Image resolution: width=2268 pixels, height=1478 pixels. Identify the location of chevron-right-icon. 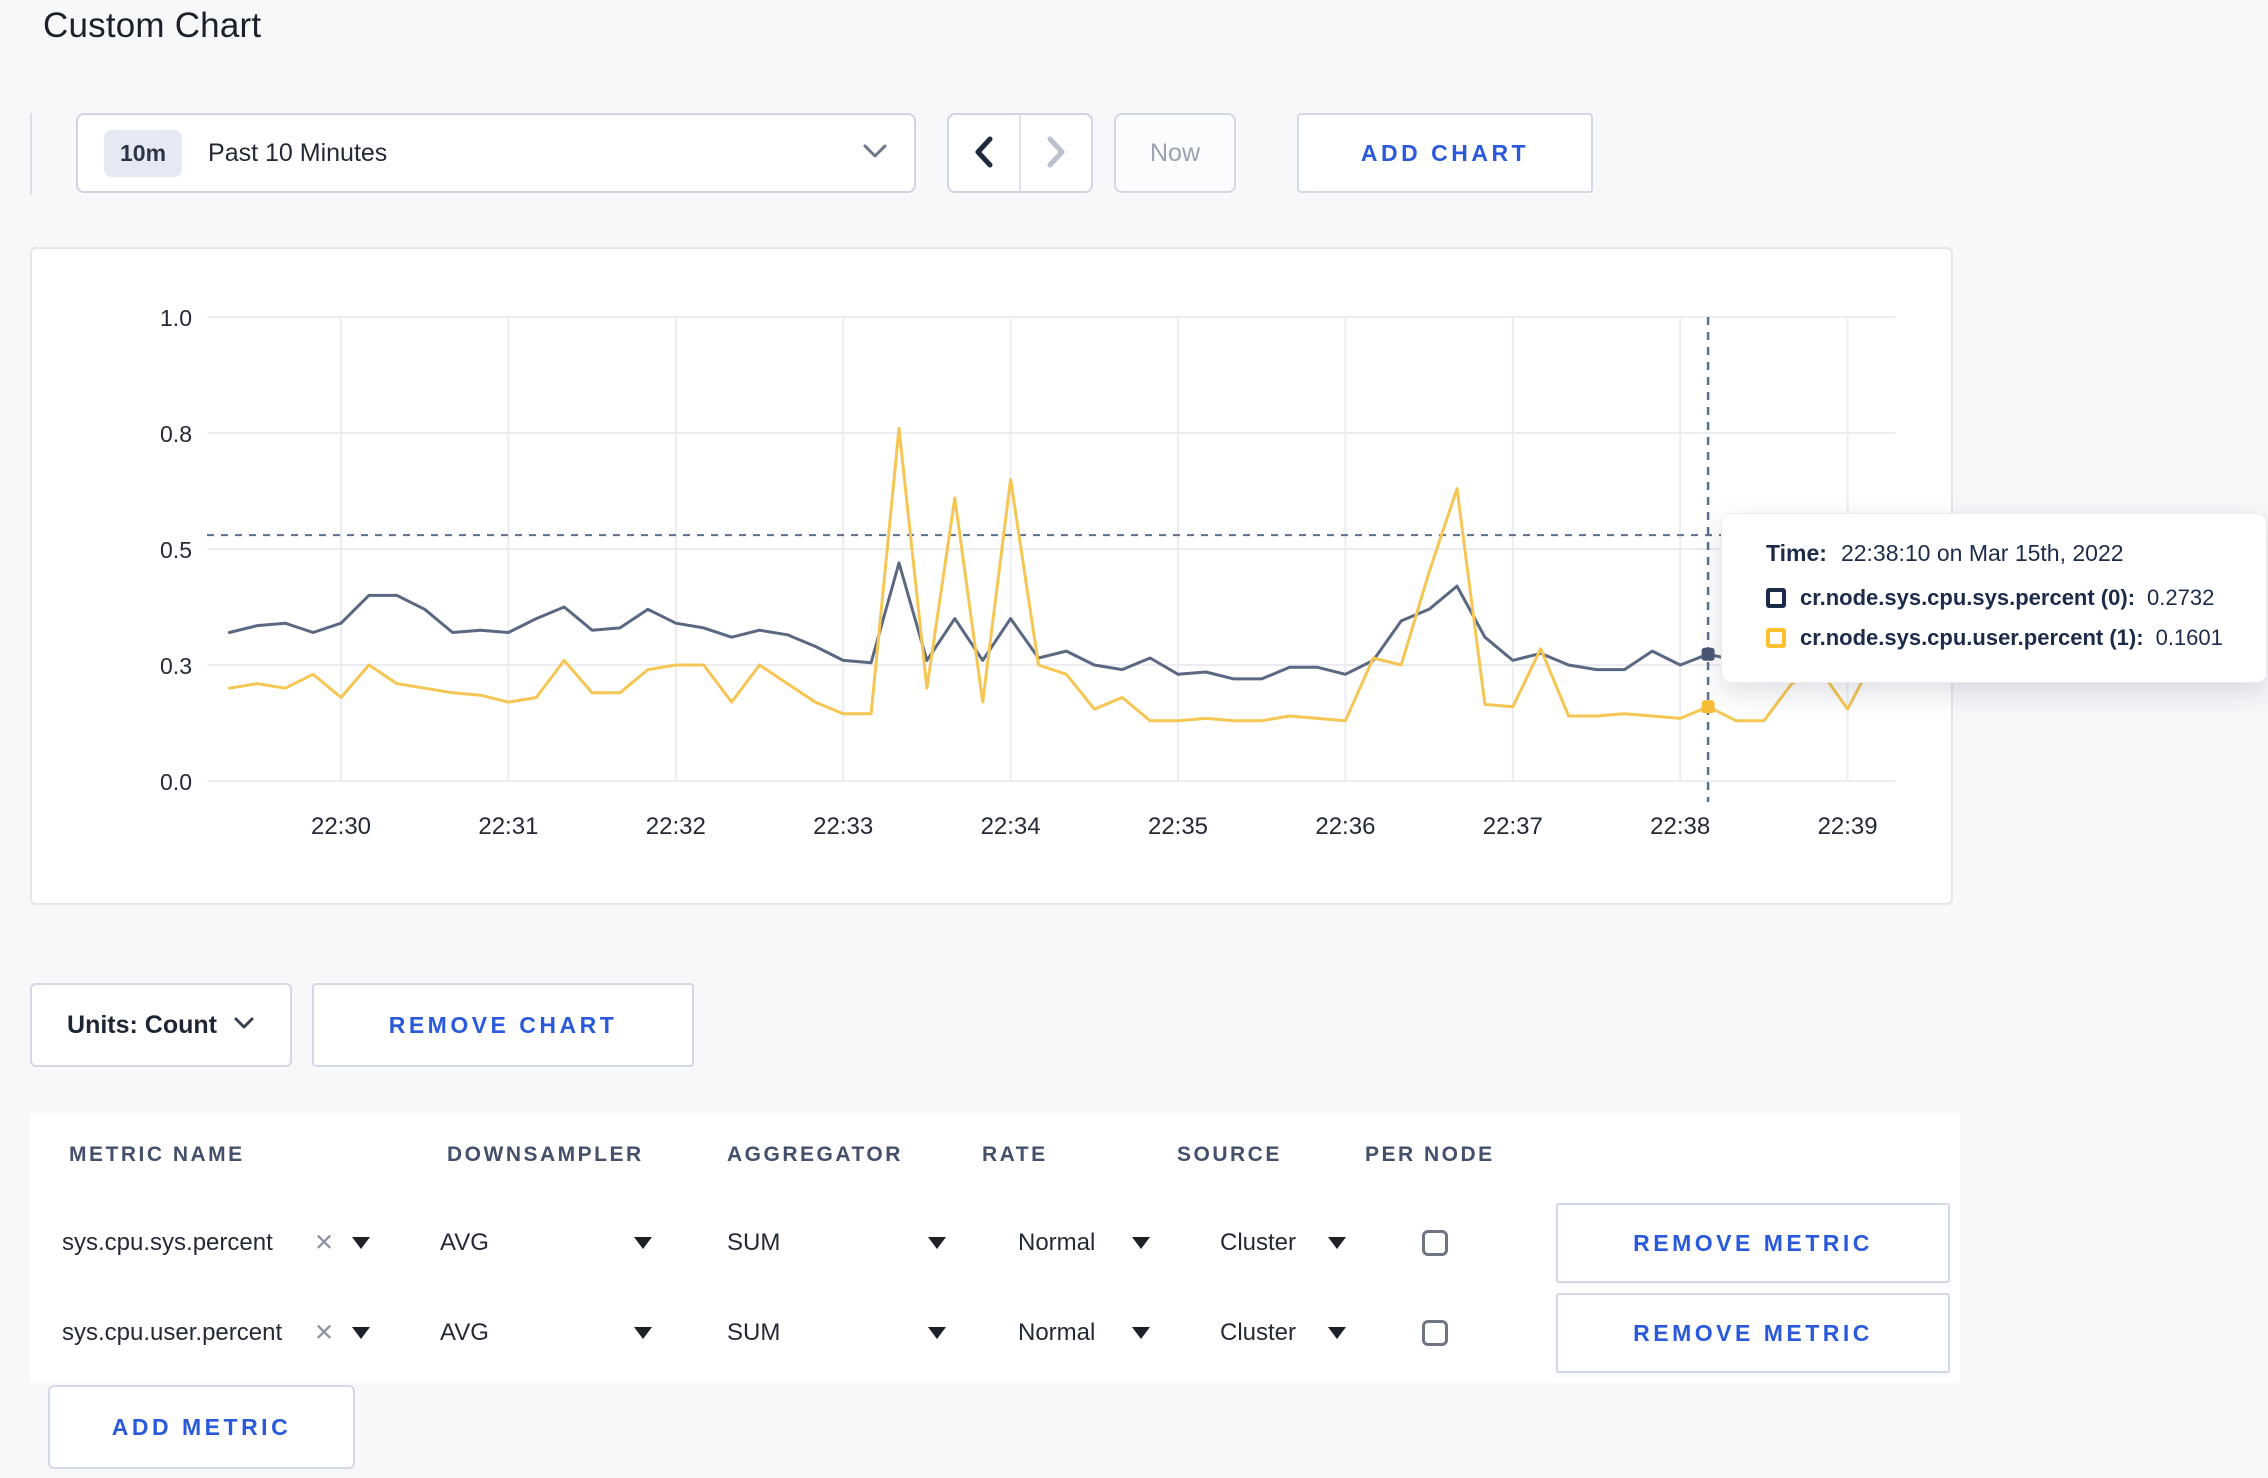
(1056, 153).